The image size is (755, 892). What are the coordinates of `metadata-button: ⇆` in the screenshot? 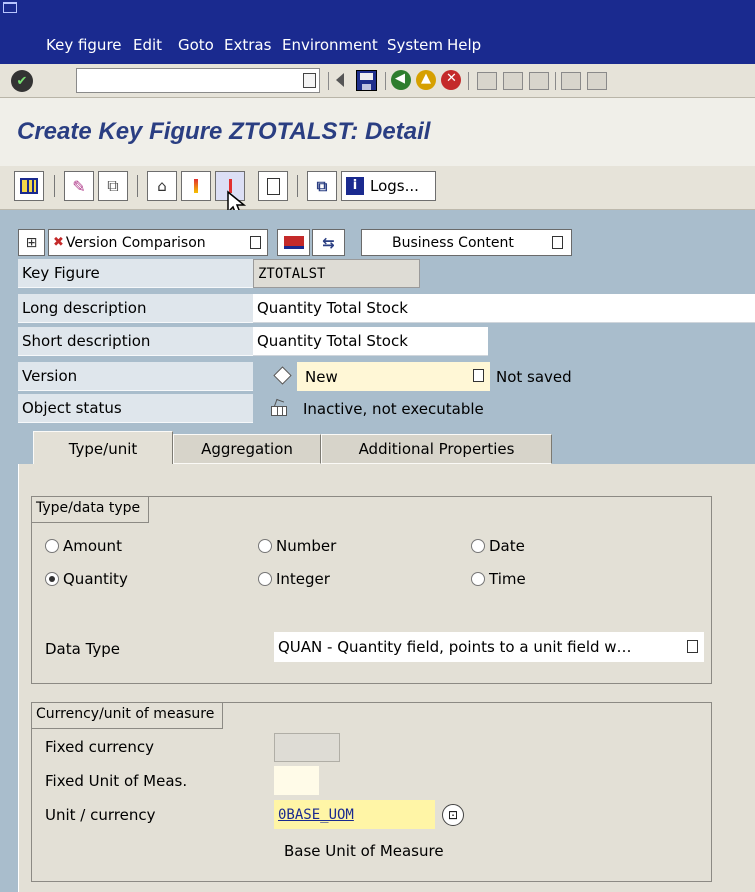 It's located at (328, 242).